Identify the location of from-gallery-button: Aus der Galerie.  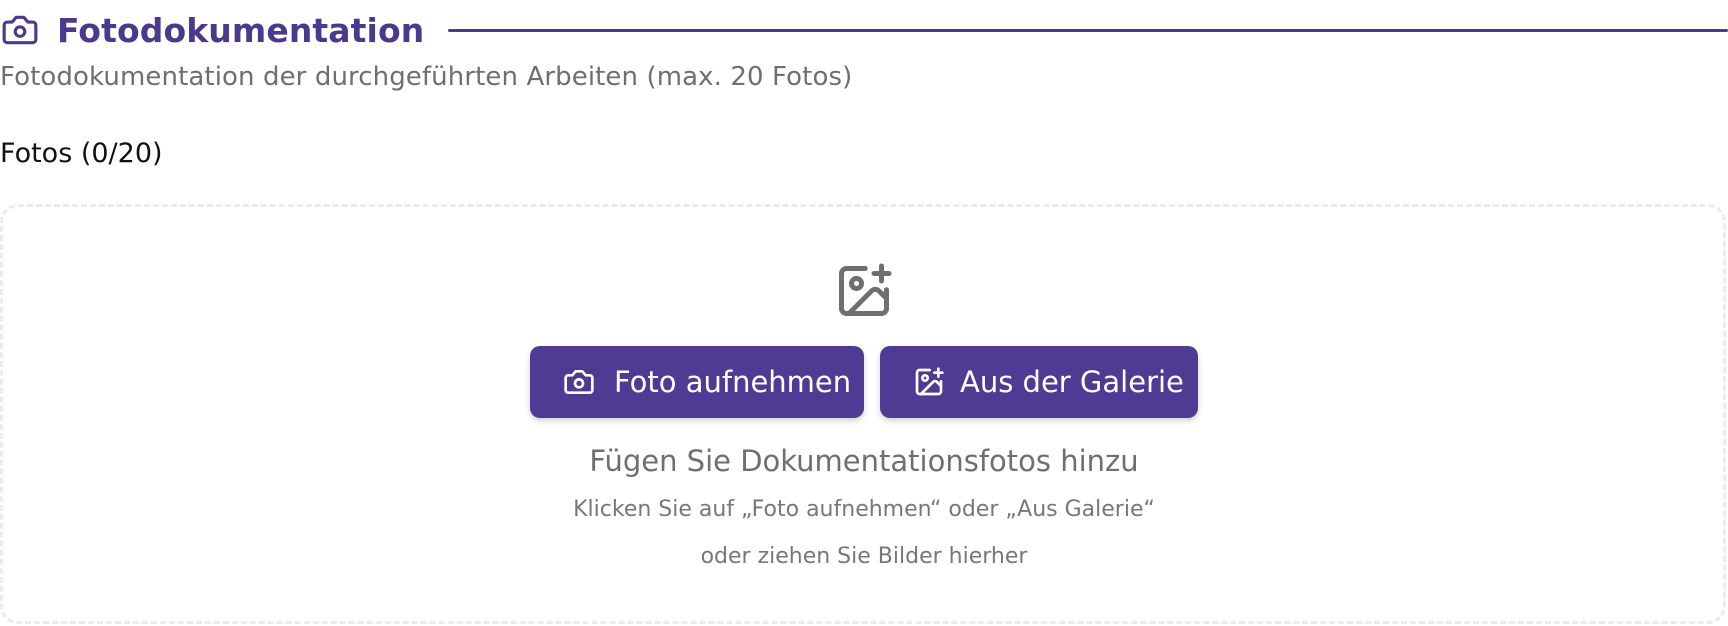
(1039, 382).